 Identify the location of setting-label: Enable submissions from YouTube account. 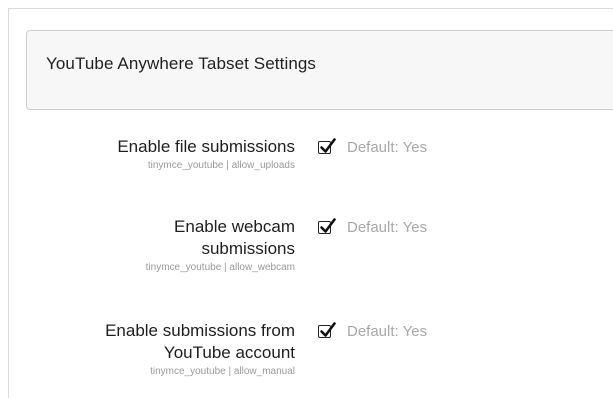
(155, 342).